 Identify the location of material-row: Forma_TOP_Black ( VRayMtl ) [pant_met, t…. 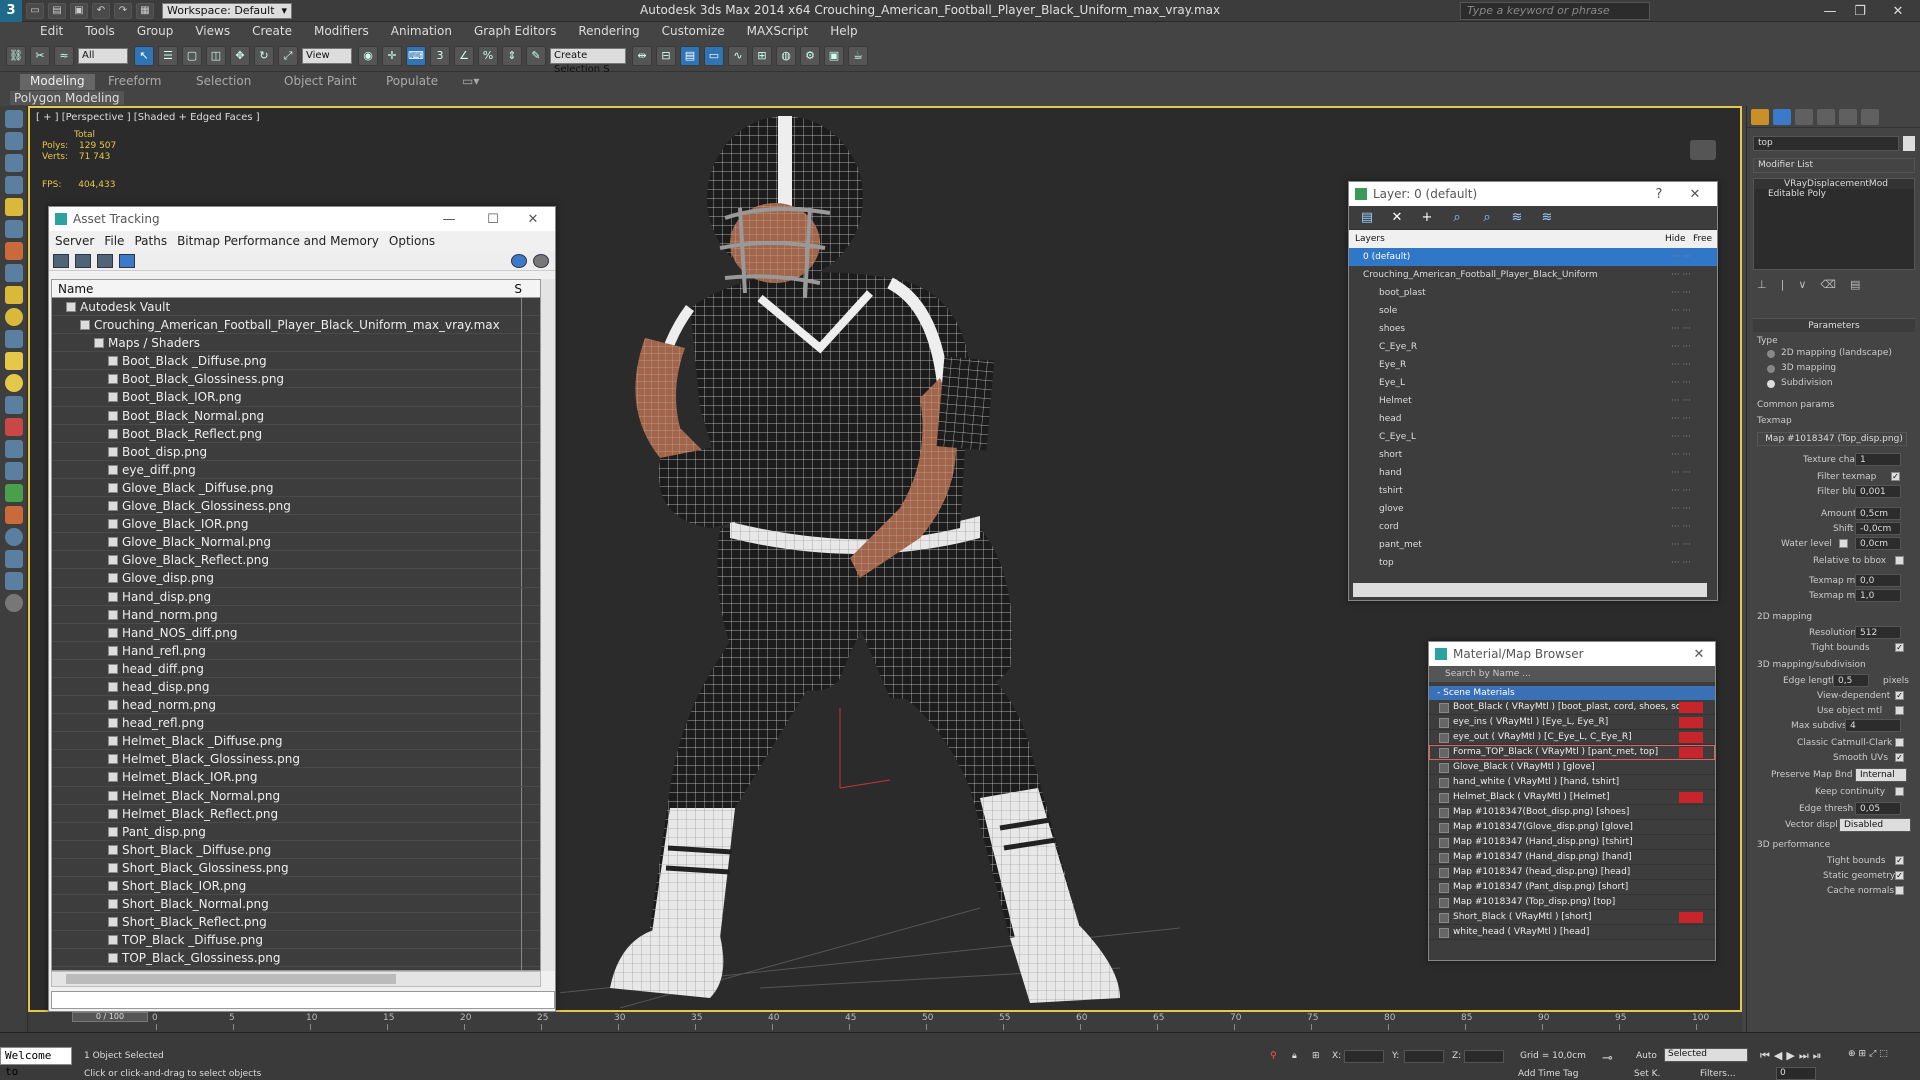
(1572, 752).